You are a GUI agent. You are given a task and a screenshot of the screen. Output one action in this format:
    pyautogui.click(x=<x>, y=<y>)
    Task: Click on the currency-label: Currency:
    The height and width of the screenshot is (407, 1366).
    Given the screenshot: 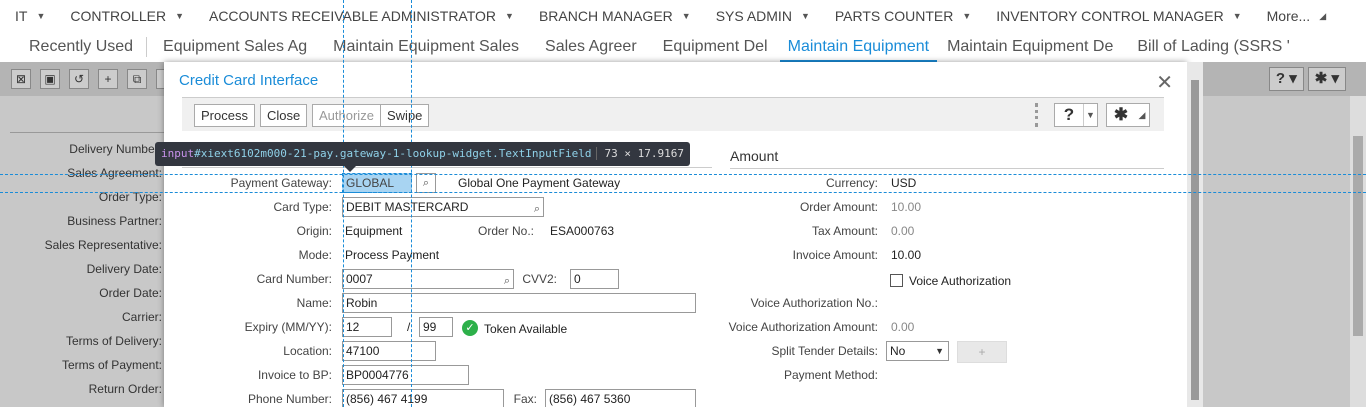 What is the action you would take?
    pyautogui.click(x=851, y=183)
    